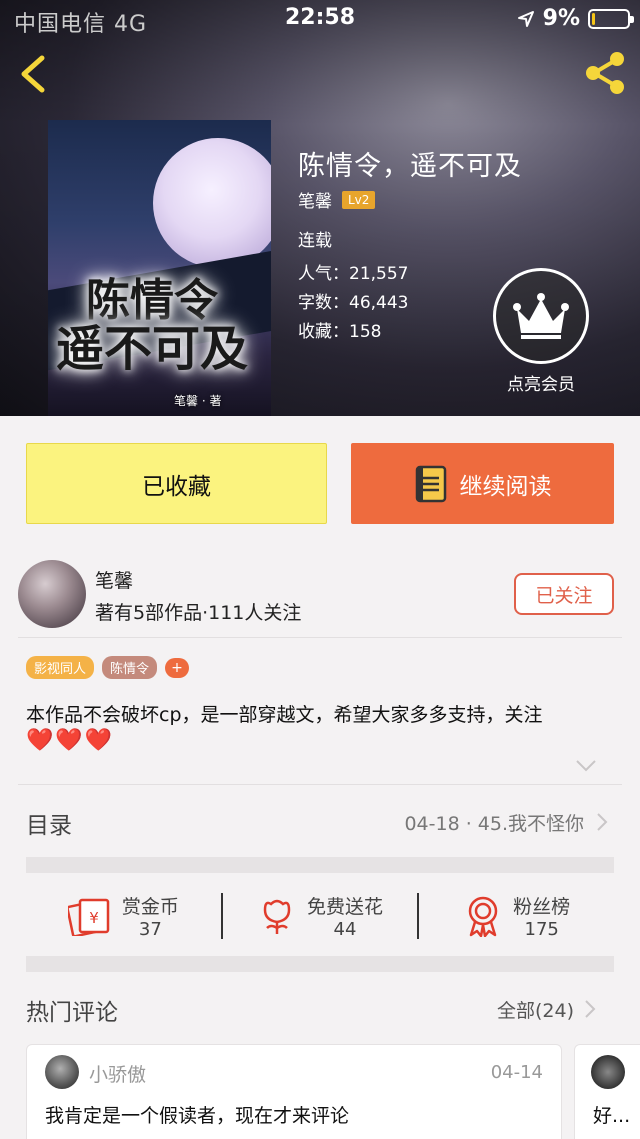 The image size is (640, 1139). What do you see at coordinates (72, 1013) in the screenshot?
I see `hot-comments-title: 热门评论` at bounding box center [72, 1013].